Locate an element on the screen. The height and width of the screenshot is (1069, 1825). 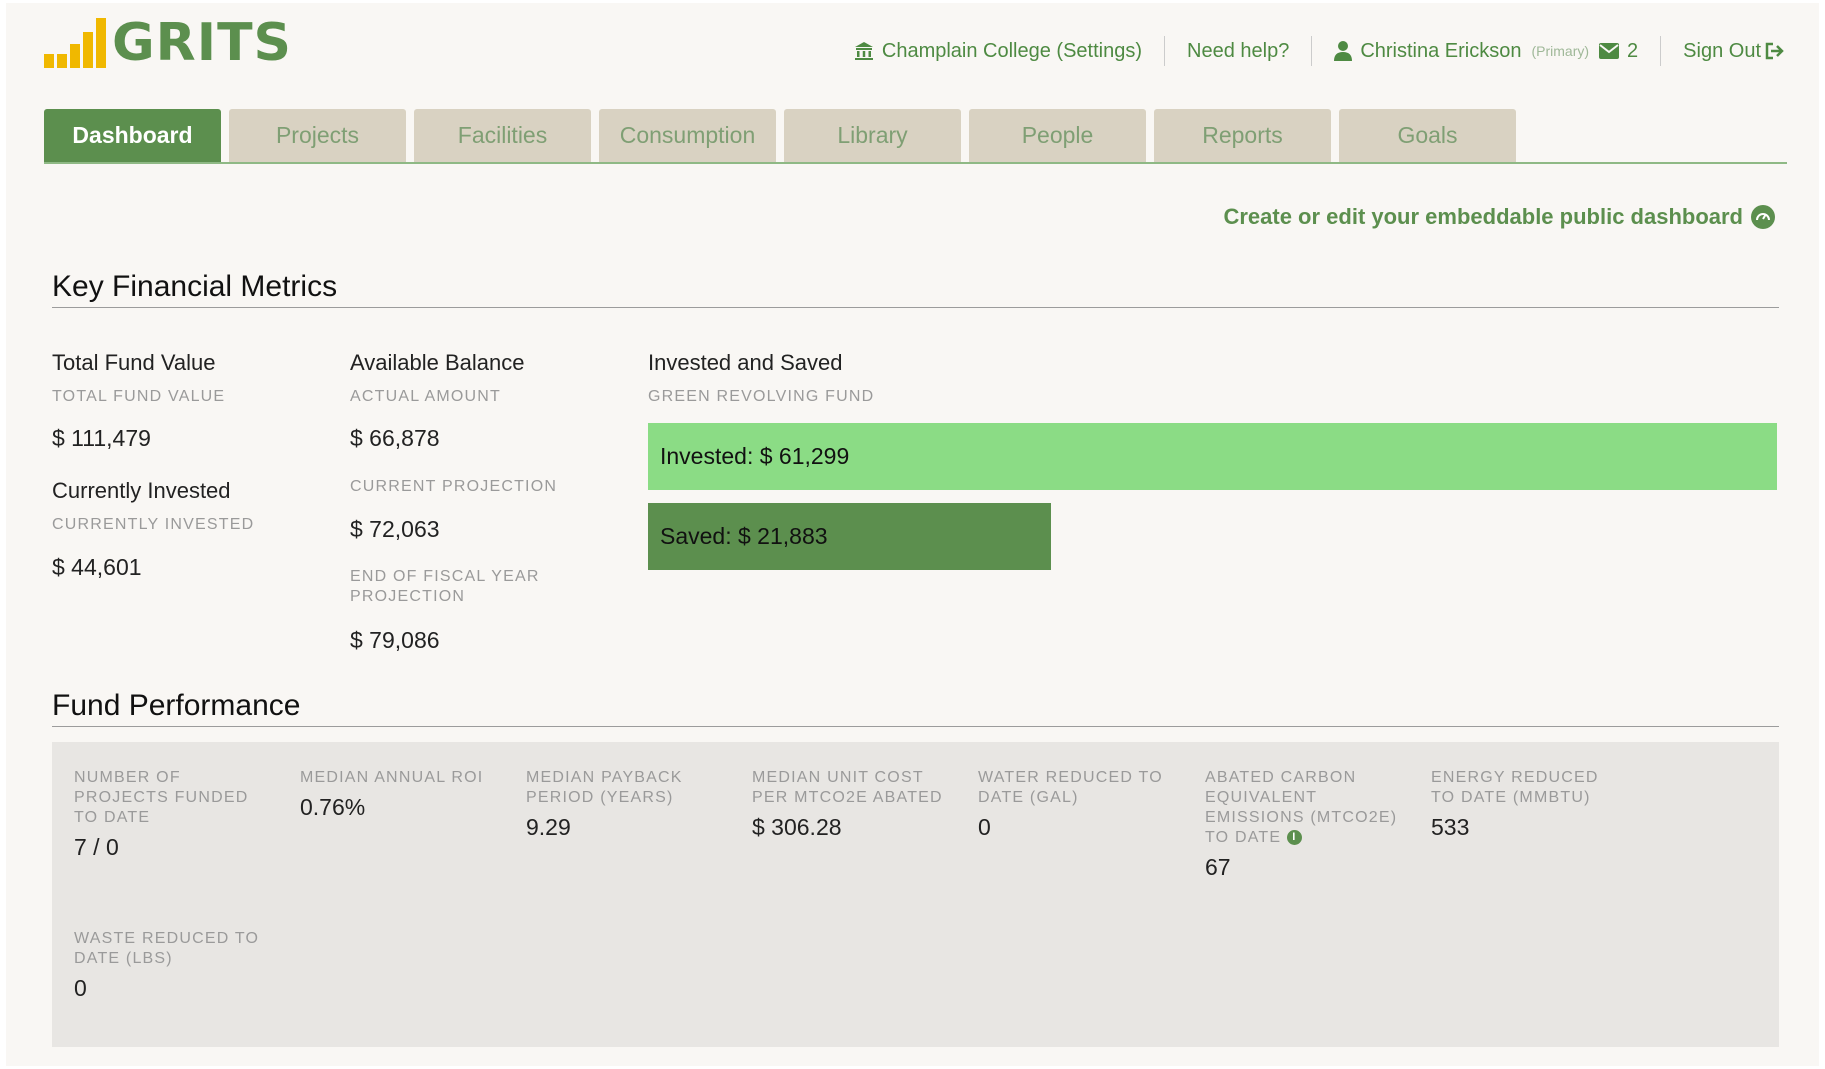
tab-people: People is located at coordinates (1057, 135).